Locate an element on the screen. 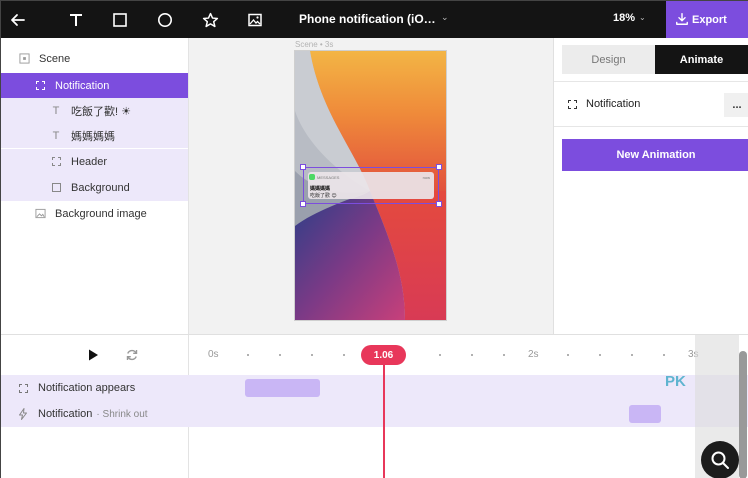 The height and width of the screenshot is (478, 748). track-notification-shrink-out: Notification · Shrink out is located at coordinates (95, 414).